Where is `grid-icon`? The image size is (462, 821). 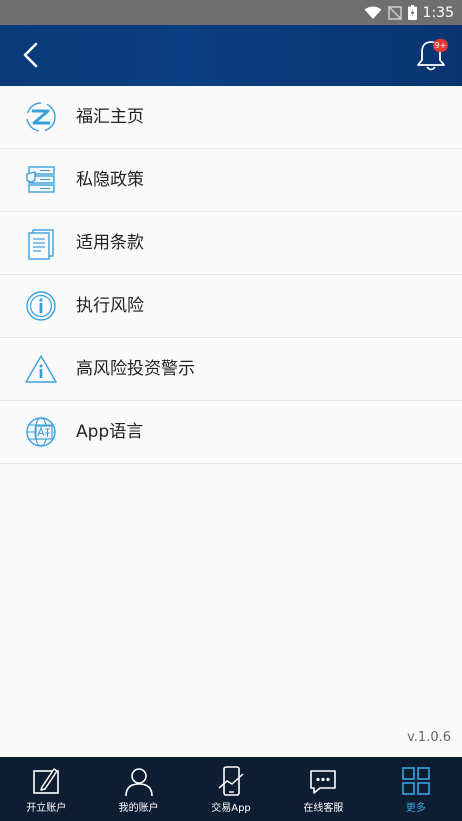 grid-icon is located at coordinates (416, 781).